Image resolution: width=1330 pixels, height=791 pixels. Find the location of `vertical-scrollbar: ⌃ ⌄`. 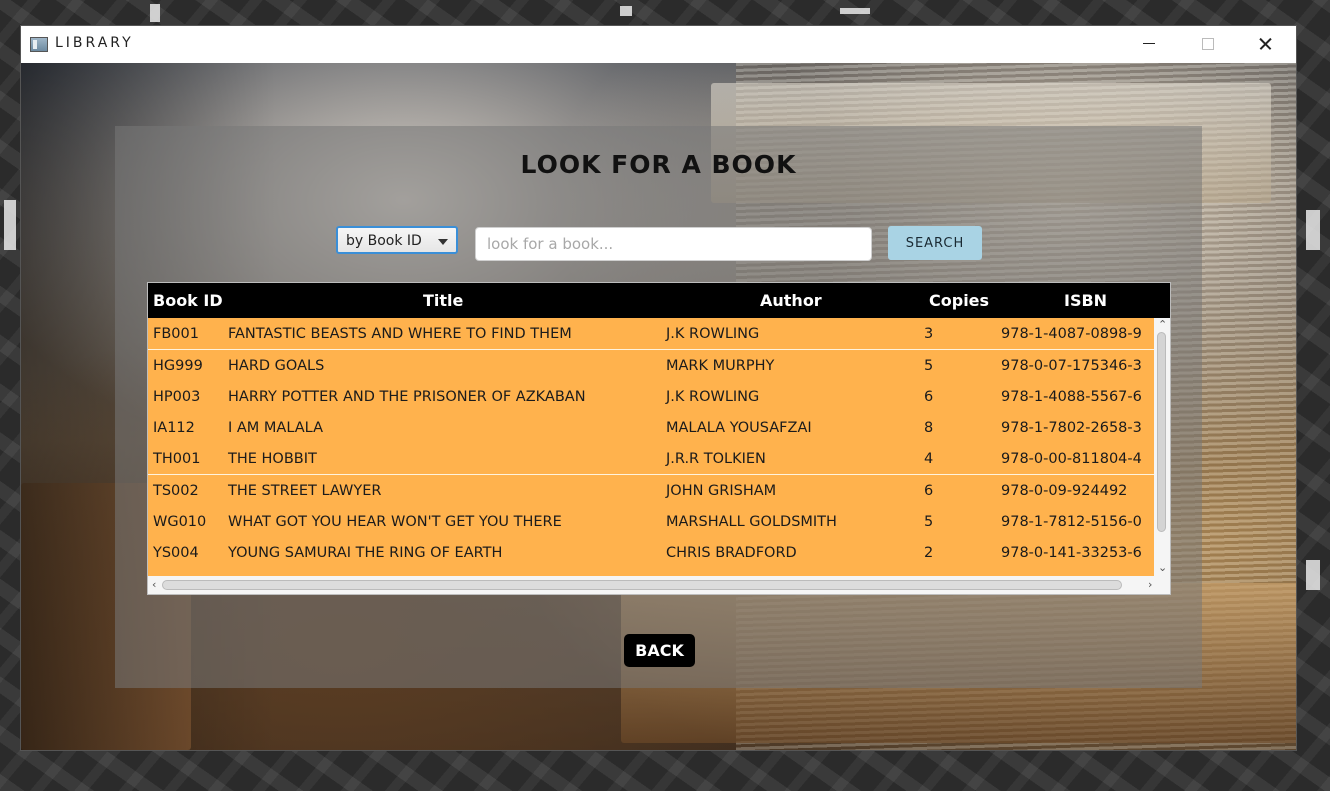

vertical-scrollbar: ⌃ ⌄ is located at coordinates (1162, 447).